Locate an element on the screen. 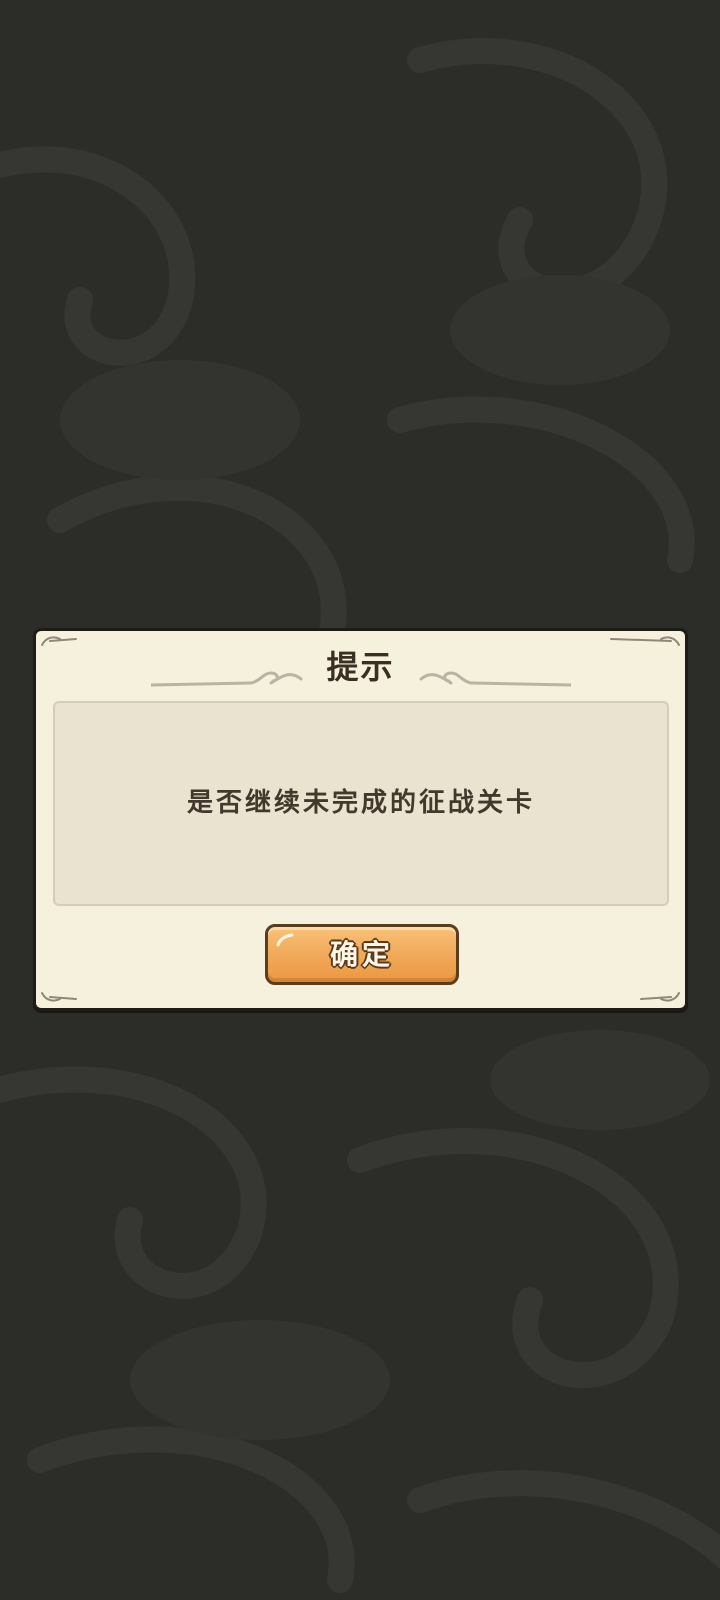 The image size is (720, 1600). confirm-button: 确定 is located at coordinates (362, 954).